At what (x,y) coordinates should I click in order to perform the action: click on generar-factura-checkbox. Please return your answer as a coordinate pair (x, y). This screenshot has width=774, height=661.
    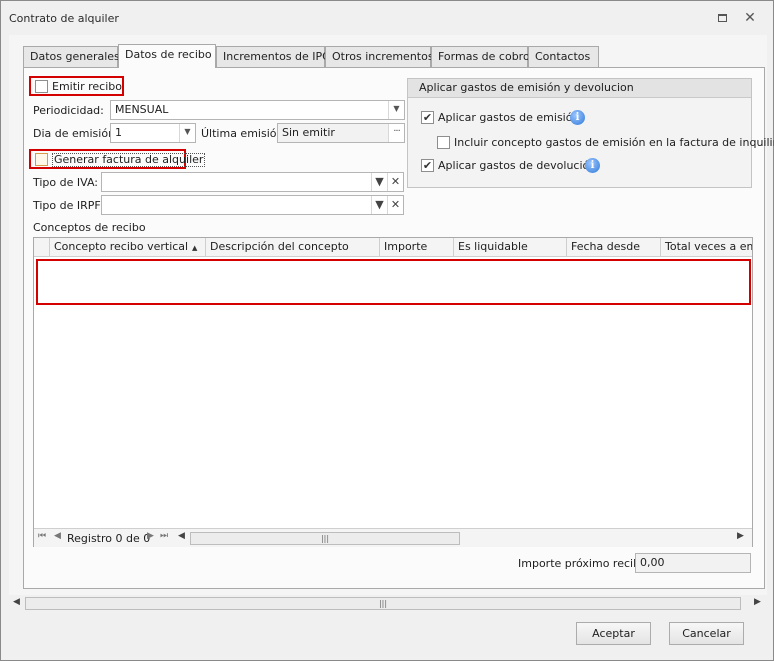
    Looking at the image, I should click on (41, 159).